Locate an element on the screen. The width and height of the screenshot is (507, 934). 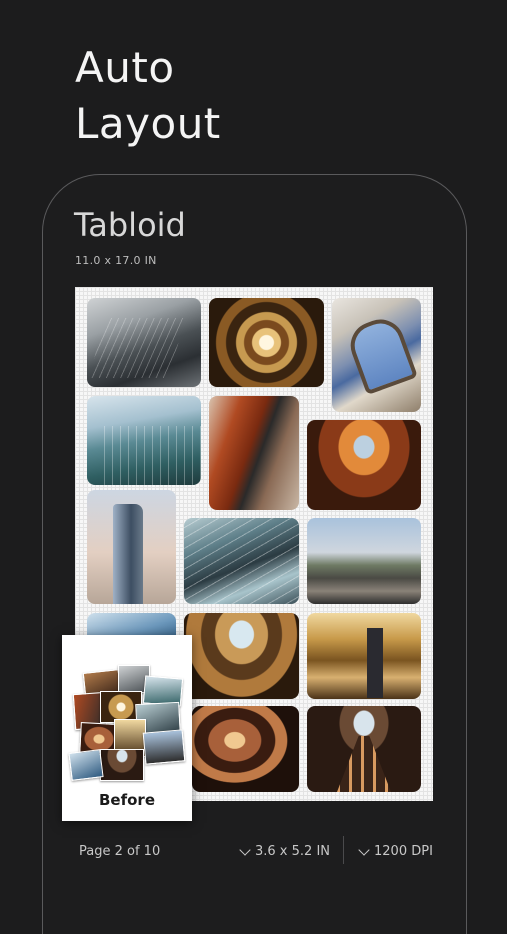
page-indicator: Page 2 of 10 is located at coordinates (120, 851).